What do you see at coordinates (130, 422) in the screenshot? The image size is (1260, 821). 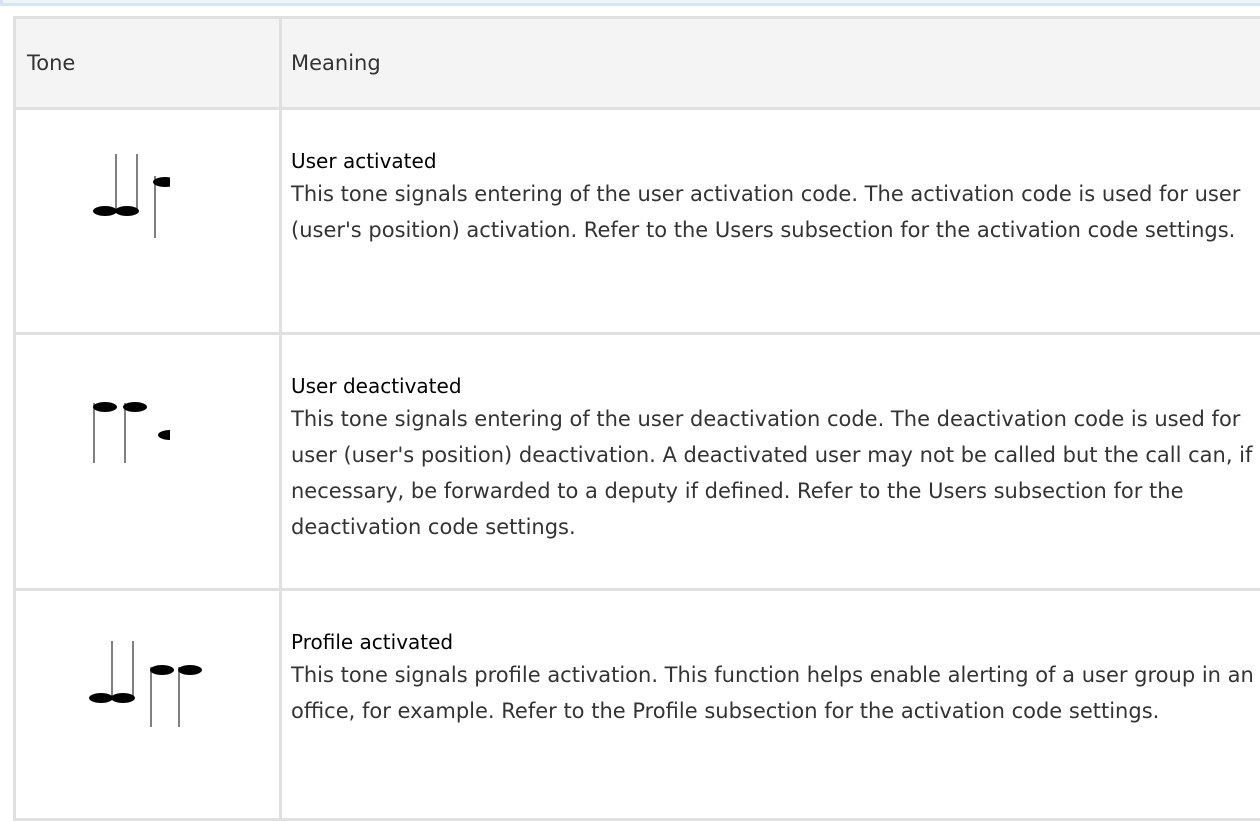 I see `user-deactivated-tone-icon` at bounding box center [130, 422].